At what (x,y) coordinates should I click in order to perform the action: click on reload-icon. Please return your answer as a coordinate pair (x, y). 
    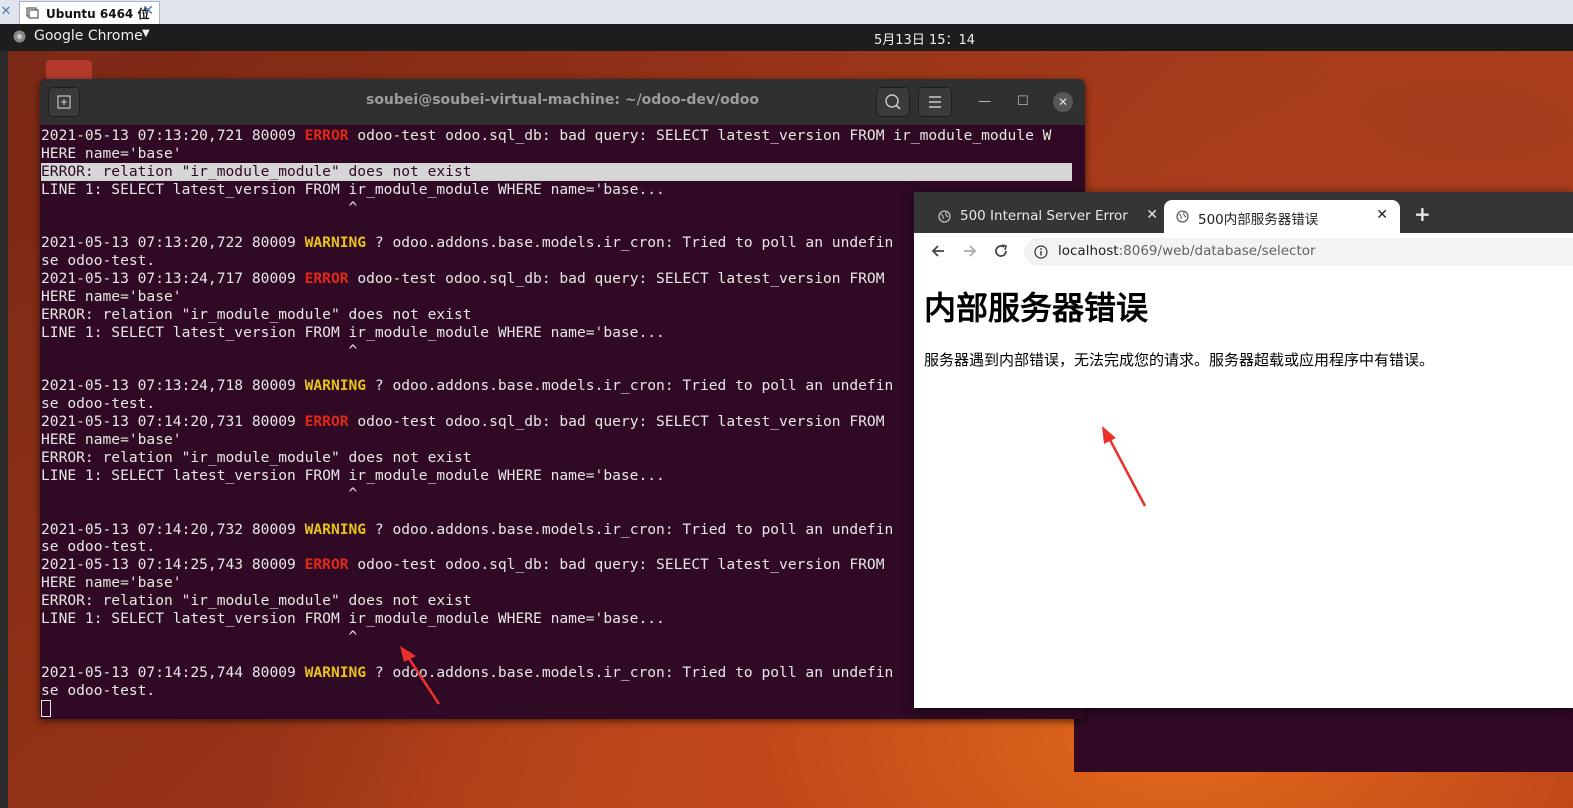
    Looking at the image, I should click on (1001, 251).